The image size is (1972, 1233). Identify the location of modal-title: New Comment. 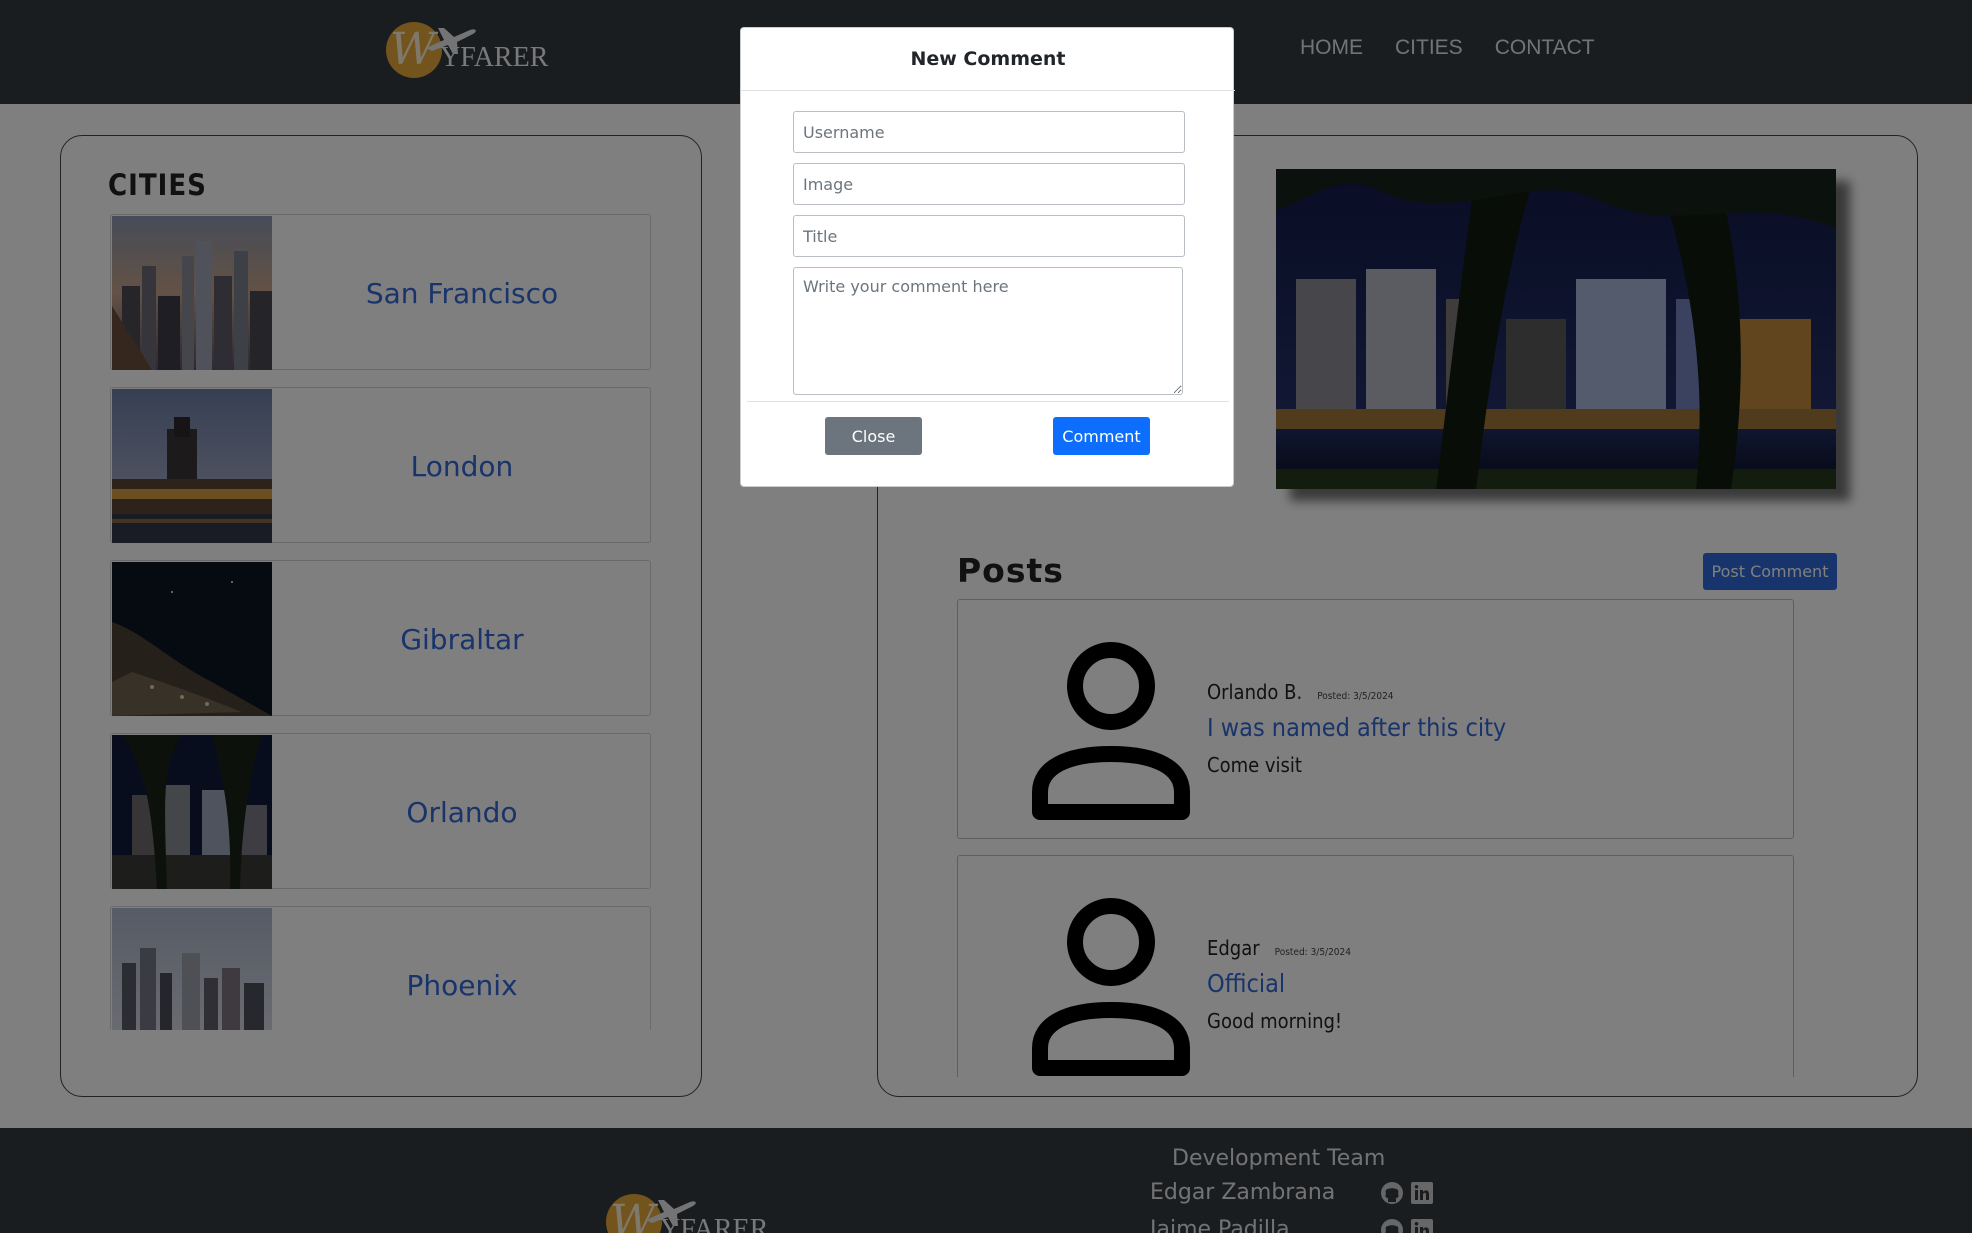
(988, 59).